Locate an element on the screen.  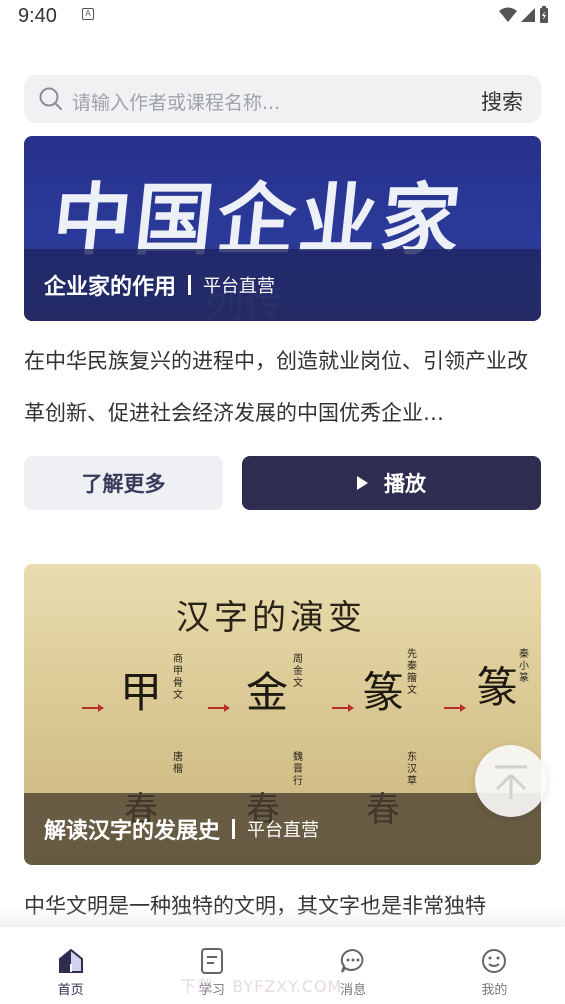
tab-home: 首页 is located at coordinates (70, 965).